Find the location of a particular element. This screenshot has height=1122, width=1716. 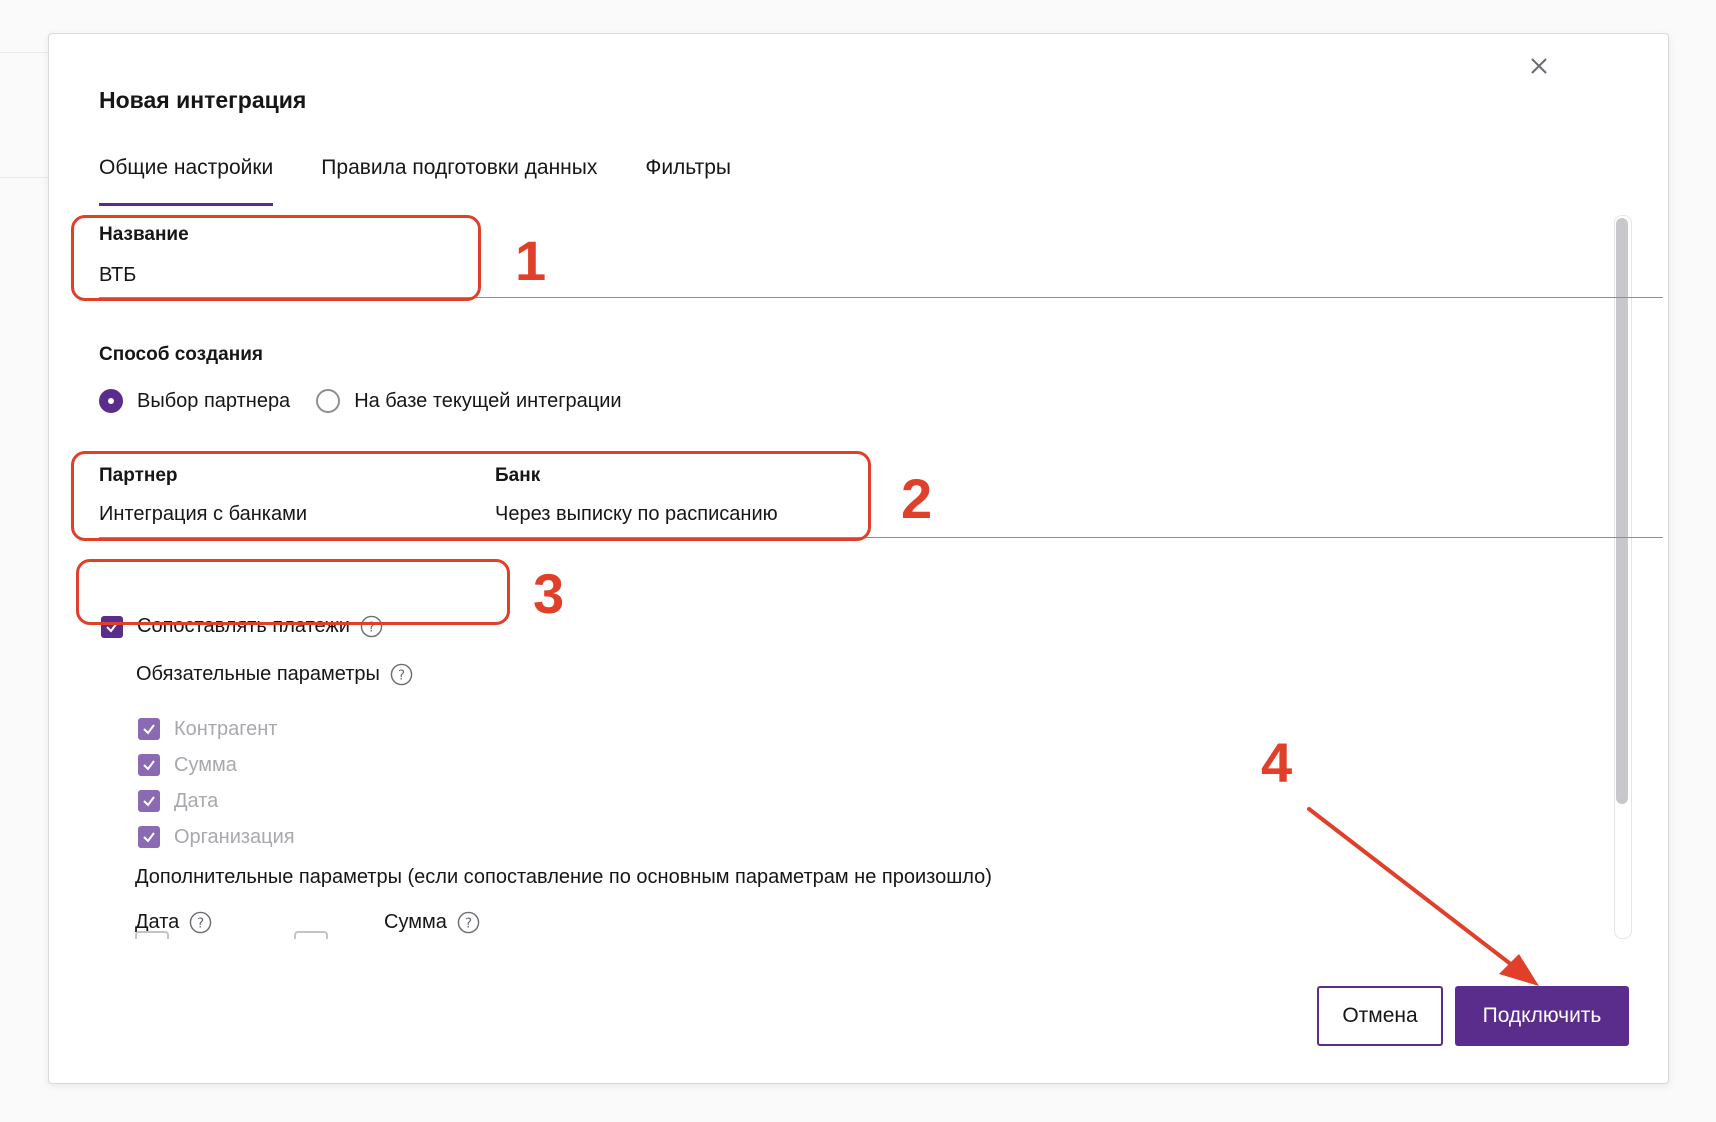

required-params-list: Контрагент Сумма Дата Организация is located at coordinates (216, 783).